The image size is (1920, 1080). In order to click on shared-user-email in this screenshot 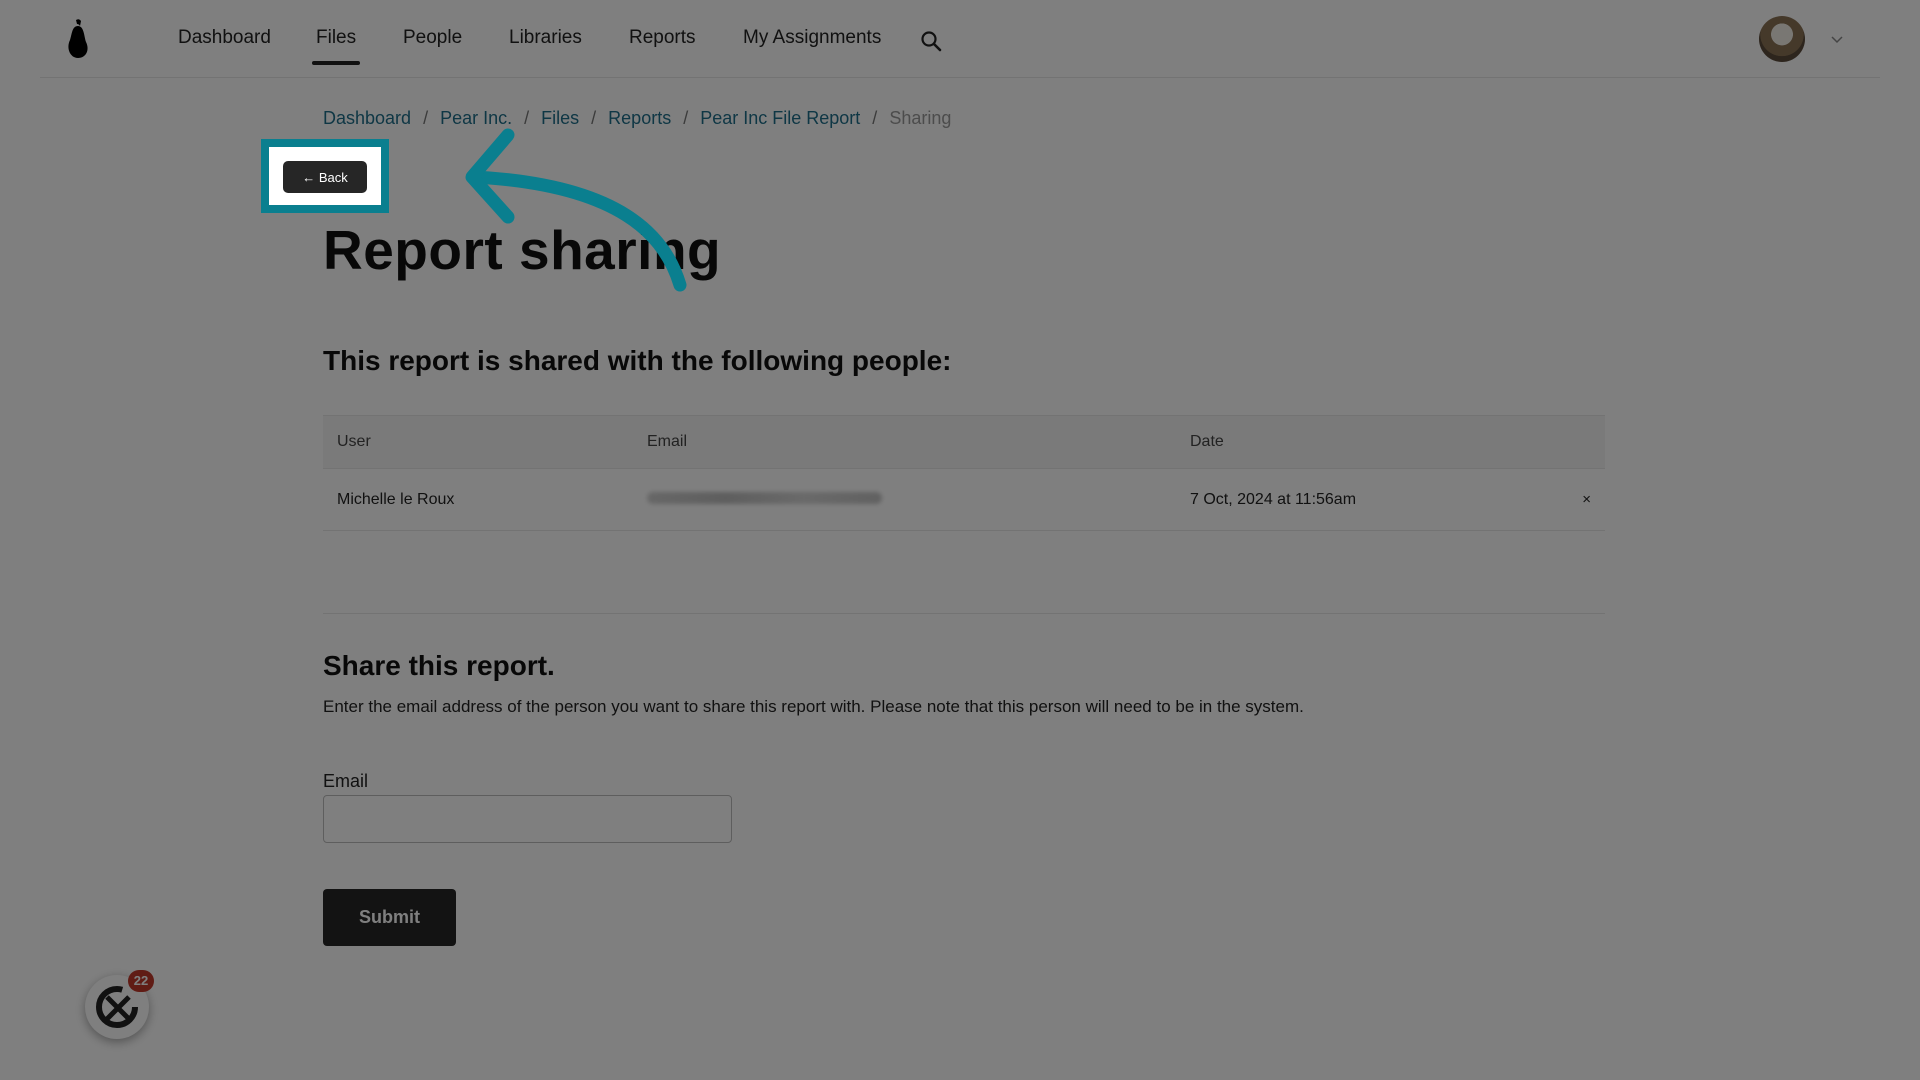, I will do `click(904, 500)`.